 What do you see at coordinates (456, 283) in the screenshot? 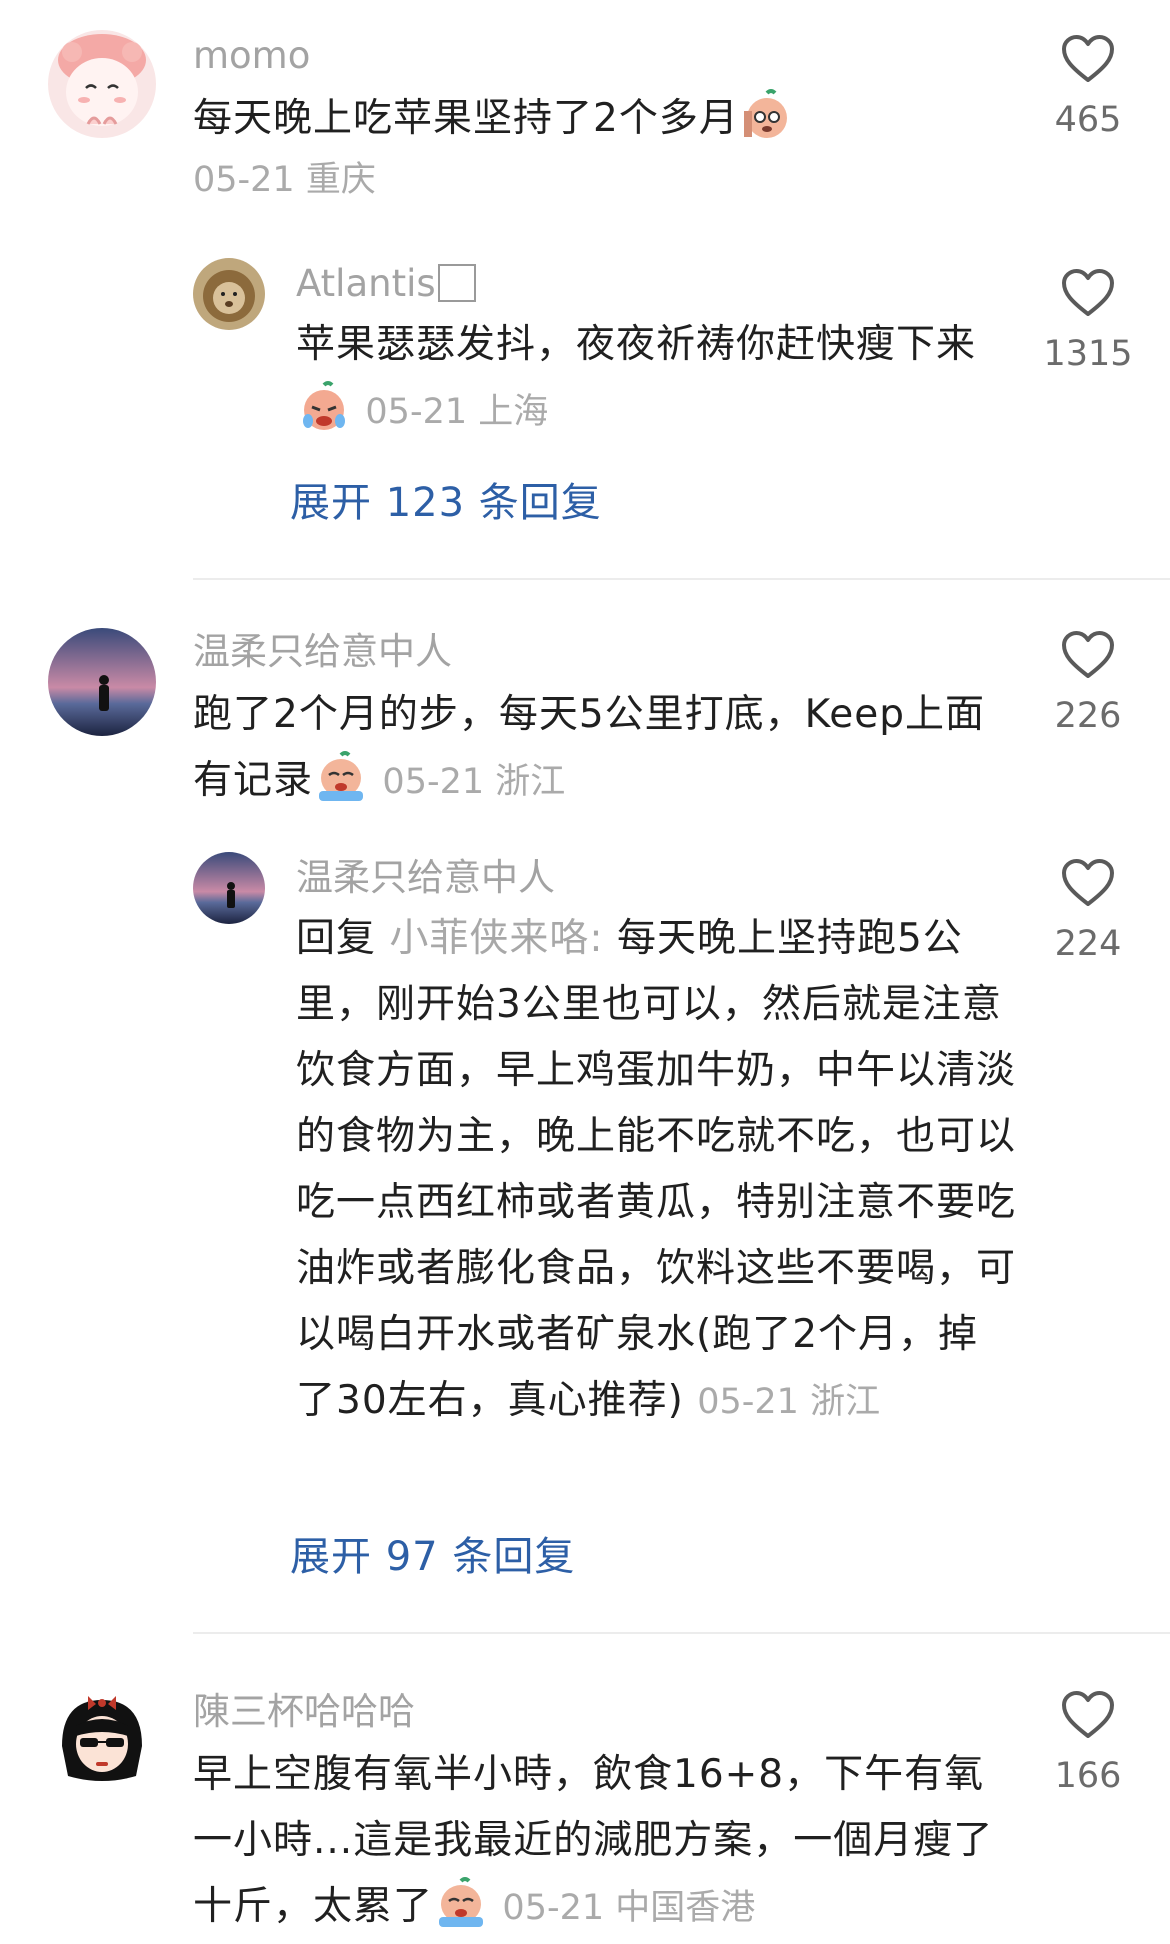
I see `unknown-glyph-icon` at bounding box center [456, 283].